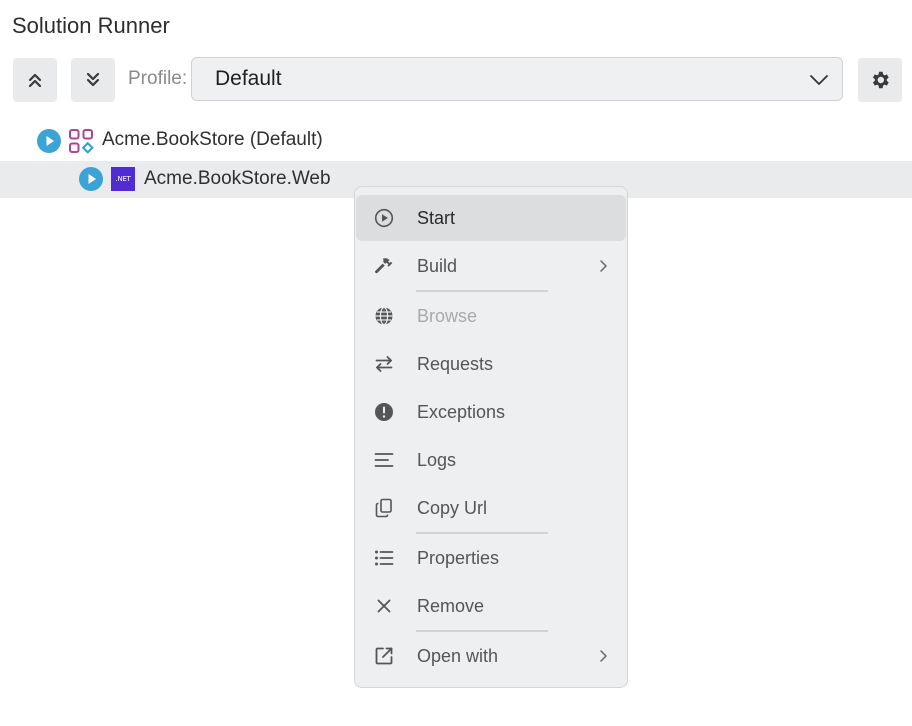 The width and height of the screenshot is (912, 726). What do you see at coordinates (81, 141) in the screenshot?
I see `solution-icon` at bounding box center [81, 141].